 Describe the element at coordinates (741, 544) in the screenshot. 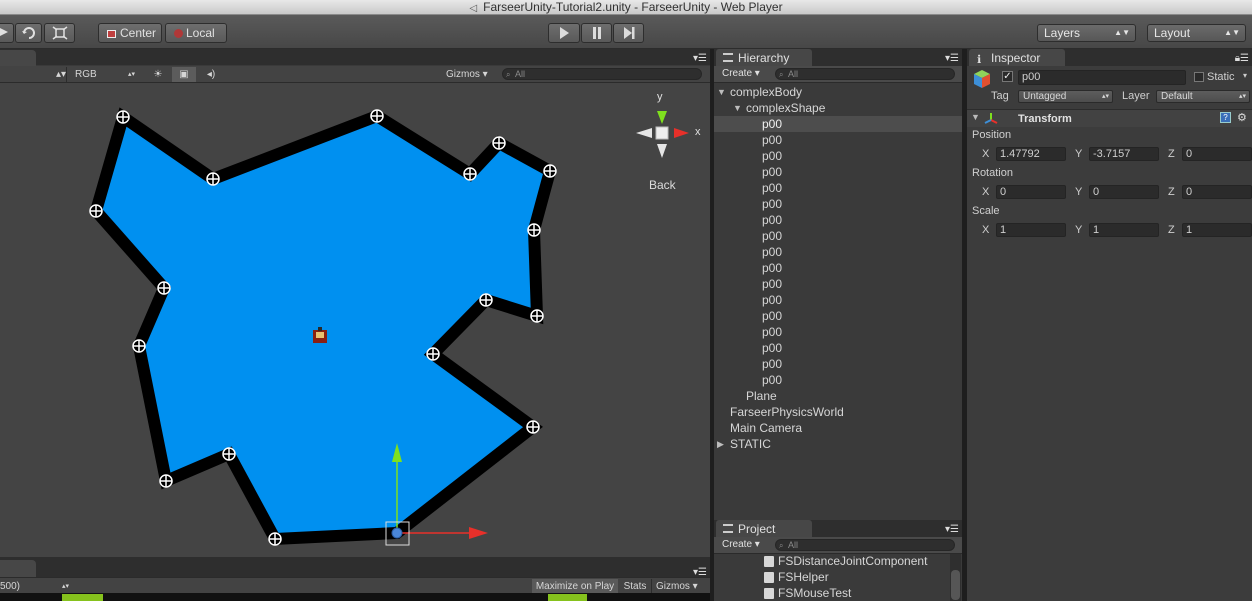

I see `project-create-button: Create ▾` at that location.